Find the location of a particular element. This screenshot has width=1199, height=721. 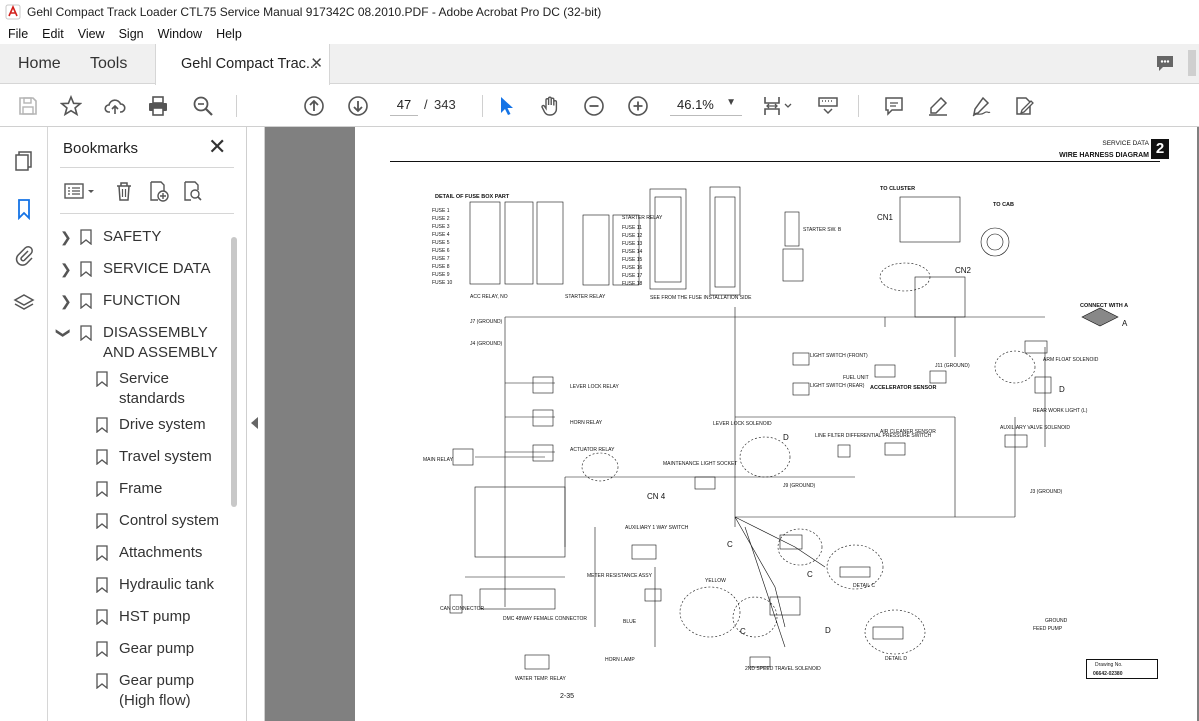

fuse-label: FUSE 17 is located at coordinates (632, 276).